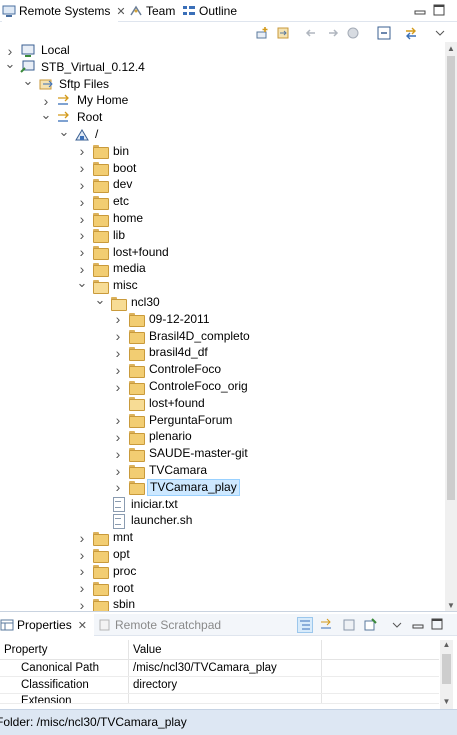 This screenshot has height=735, width=457. What do you see at coordinates (219, 668) in the screenshot?
I see `table-row: Canonical Path /misc/ncl30/TVCamara_play` at bounding box center [219, 668].